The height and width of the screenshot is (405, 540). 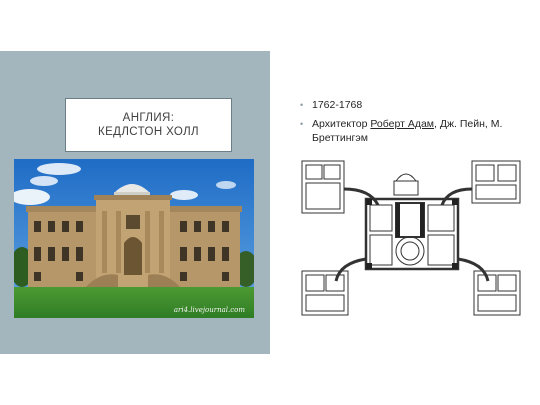 I want to click on title-box: АНГЛИЯ: КЕДЛСТОН ХОЛЛ, so click(x=148, y=125).